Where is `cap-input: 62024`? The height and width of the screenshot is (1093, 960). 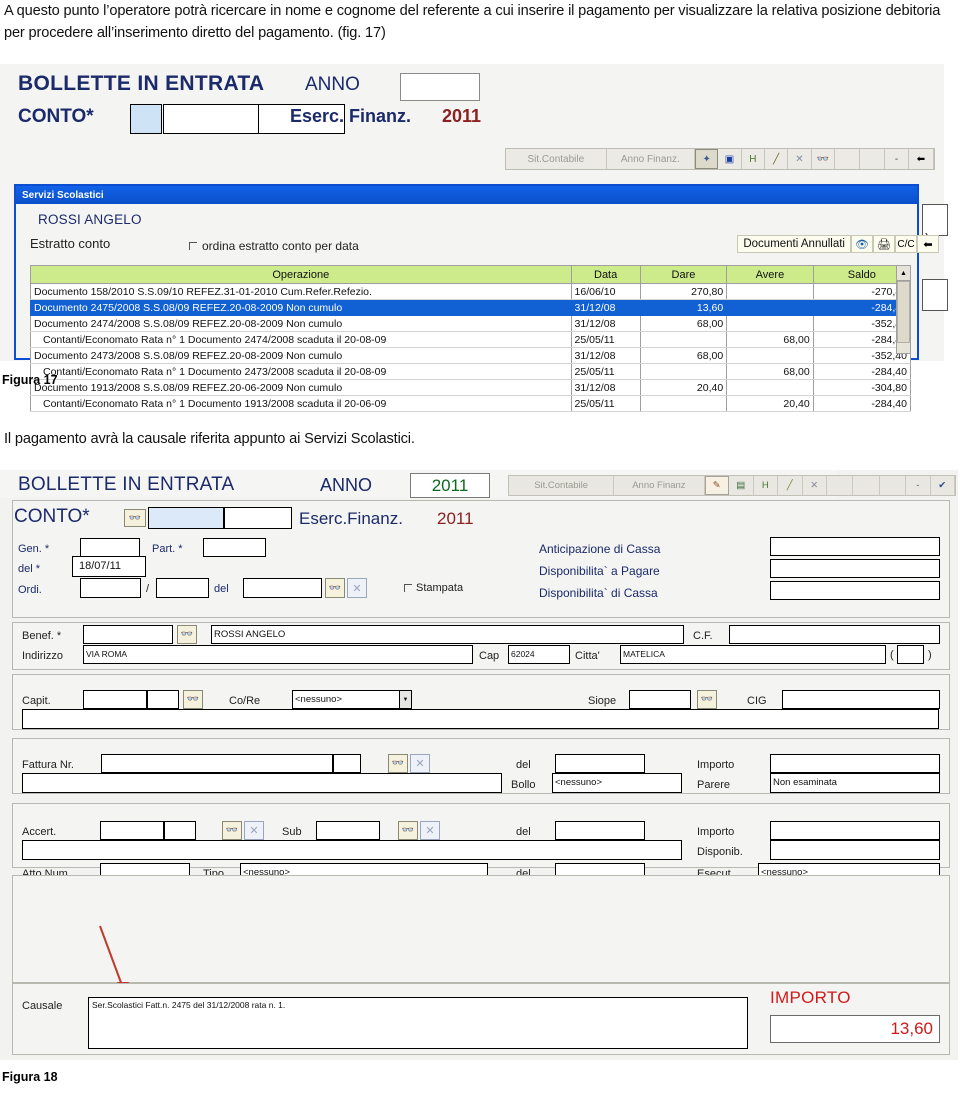 cap-input: 62024 is located at coordinates (539, 654).